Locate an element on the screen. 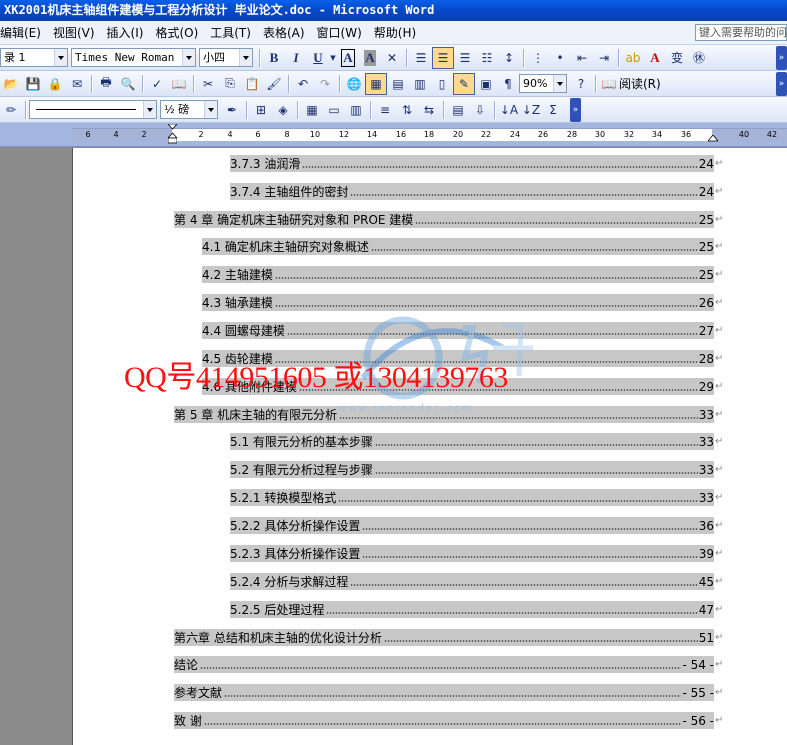 The image size is (787, 745). read-mode-button: 阅读(R) is located at coordinates (640, 83).